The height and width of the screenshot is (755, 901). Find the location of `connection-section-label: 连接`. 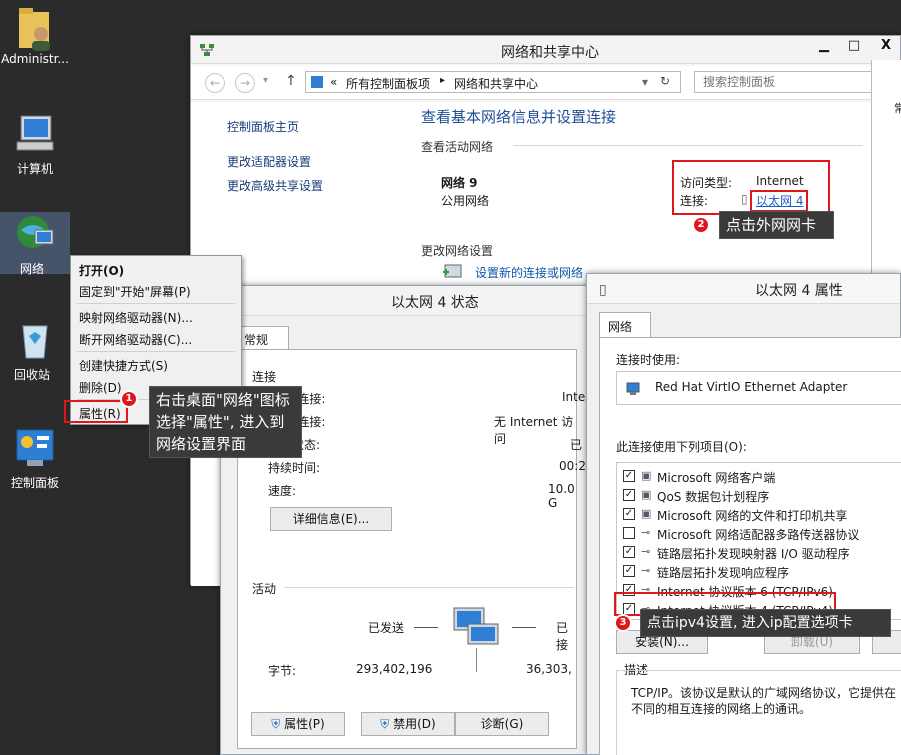

connection-section-label: 连接 is located at coordinates (264, 377).